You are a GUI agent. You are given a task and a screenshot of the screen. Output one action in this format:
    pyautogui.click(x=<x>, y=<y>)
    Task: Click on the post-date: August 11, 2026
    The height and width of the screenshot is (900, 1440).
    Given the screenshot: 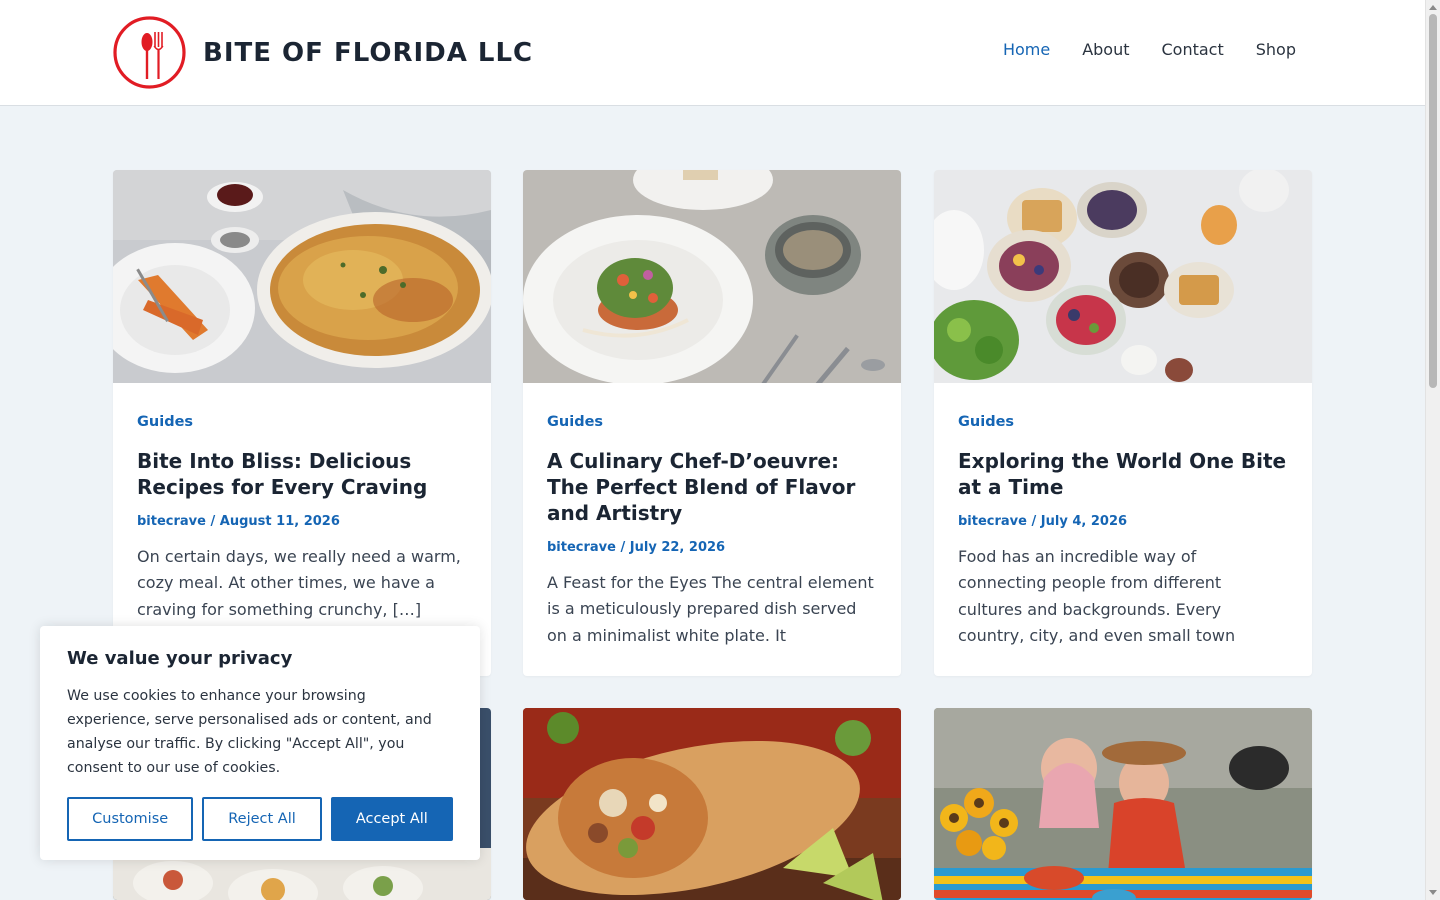 What is the action you would take?
    pyautogui.click(x=280, y=521)
    